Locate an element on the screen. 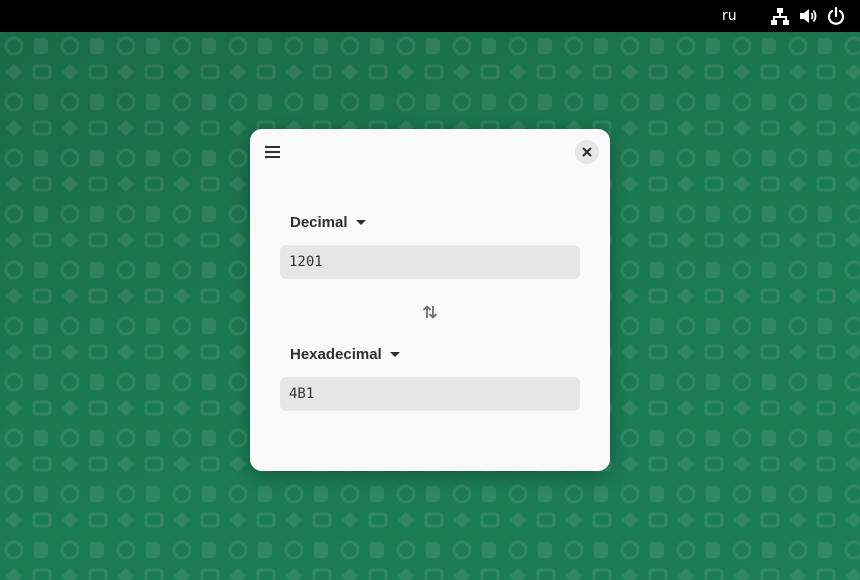 Image resolution: width=860 pixels, height=580 pixels. swap-vertical-icon is located at coordinates (430, 312).